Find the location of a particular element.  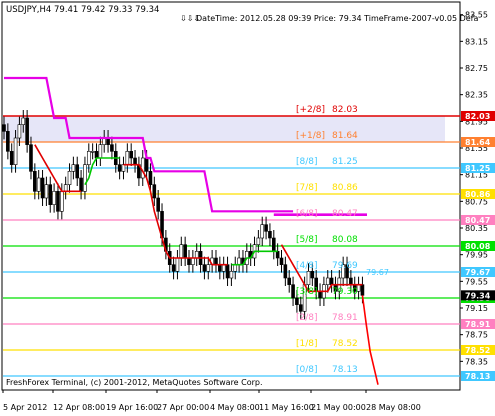

chart-title: USDJPY,H4 79.41 79.42 79.33 79.34 is located at coordinates (82, 10).